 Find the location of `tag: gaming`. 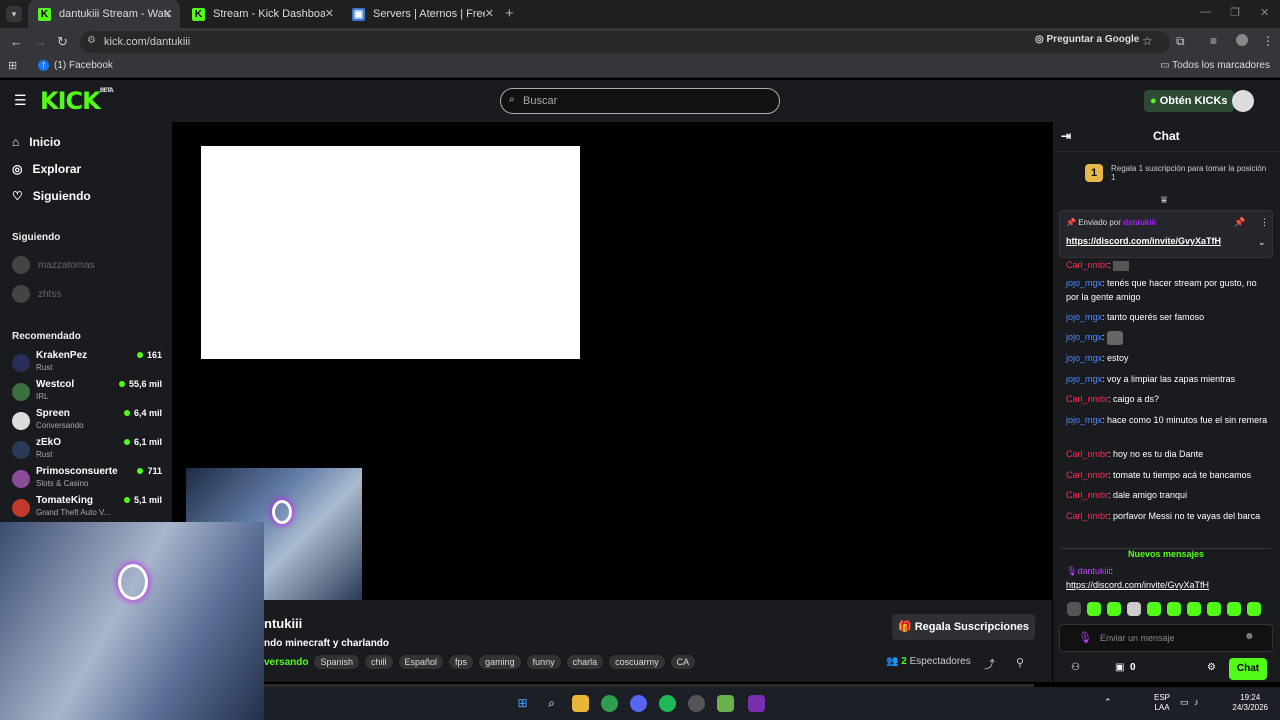

tag: gaming is located at coordinates (500, 662).